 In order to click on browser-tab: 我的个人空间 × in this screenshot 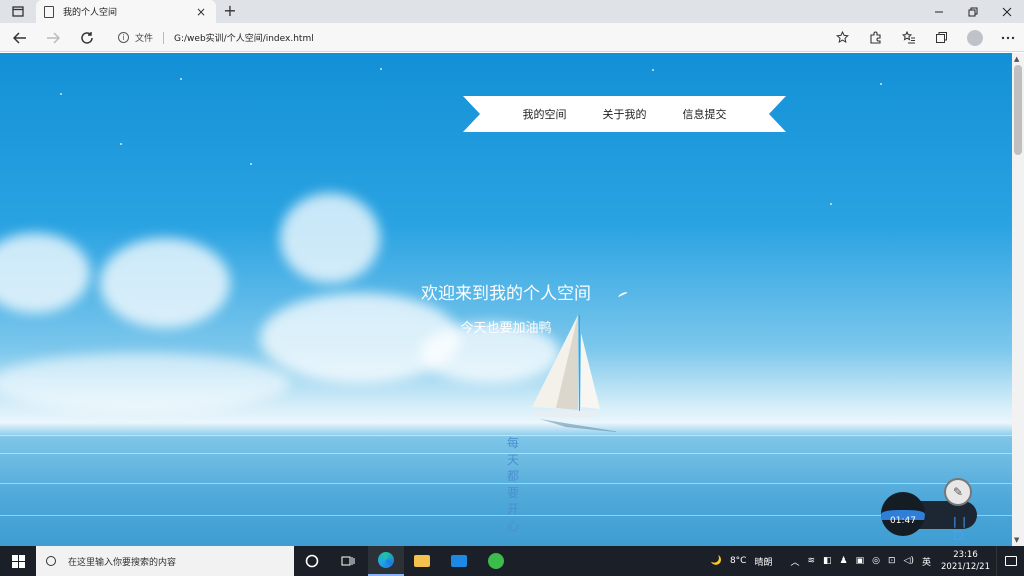, I will do `click(126, 11)`.